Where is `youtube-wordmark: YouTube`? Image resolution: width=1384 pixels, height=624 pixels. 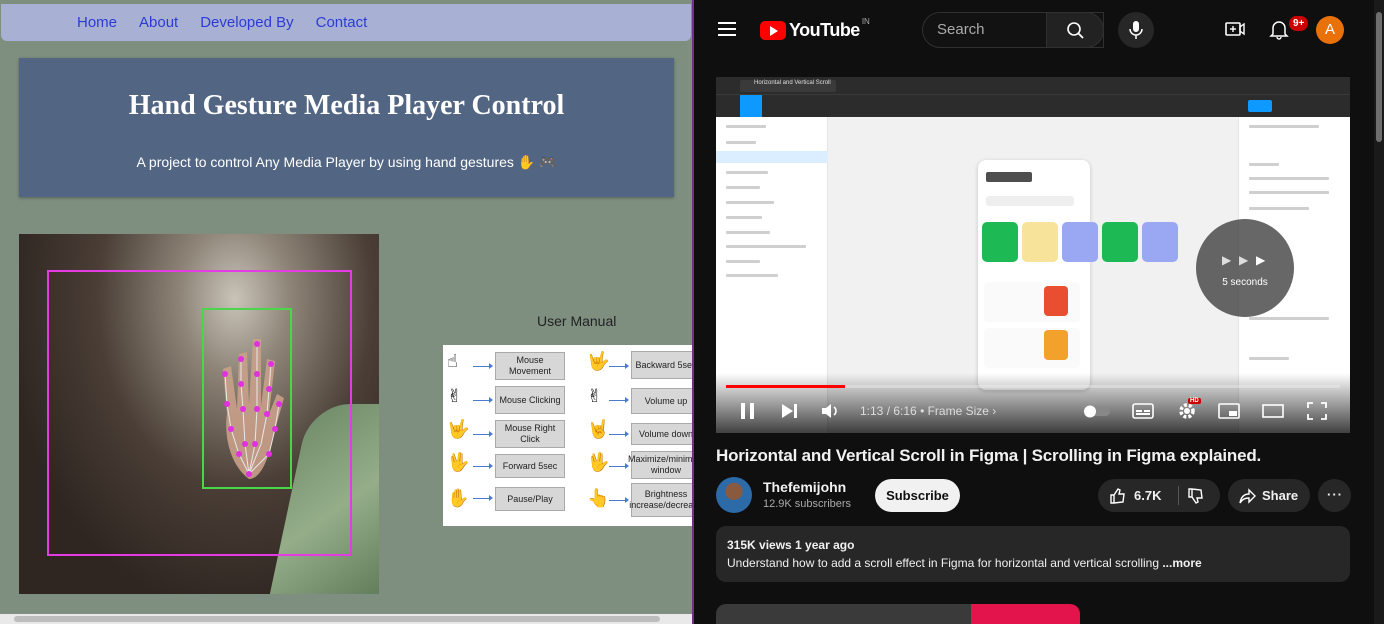
youtube-wordmark: YouTube is located at coordinates (824, 30).